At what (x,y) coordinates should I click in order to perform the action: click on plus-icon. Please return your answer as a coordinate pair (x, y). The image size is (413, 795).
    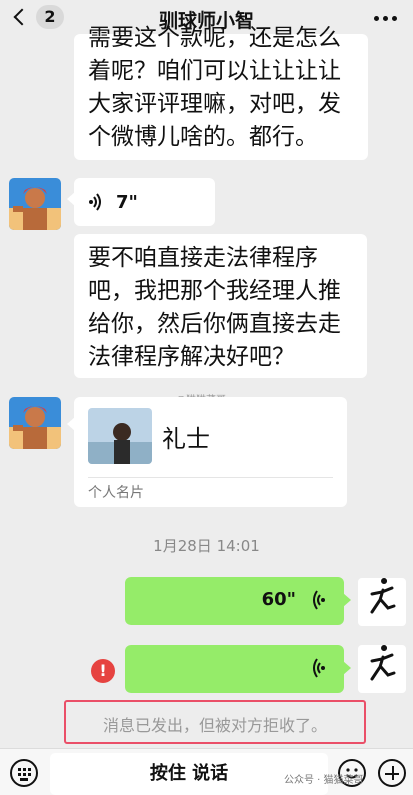
    Looking at the image, I should click on (392, 773).